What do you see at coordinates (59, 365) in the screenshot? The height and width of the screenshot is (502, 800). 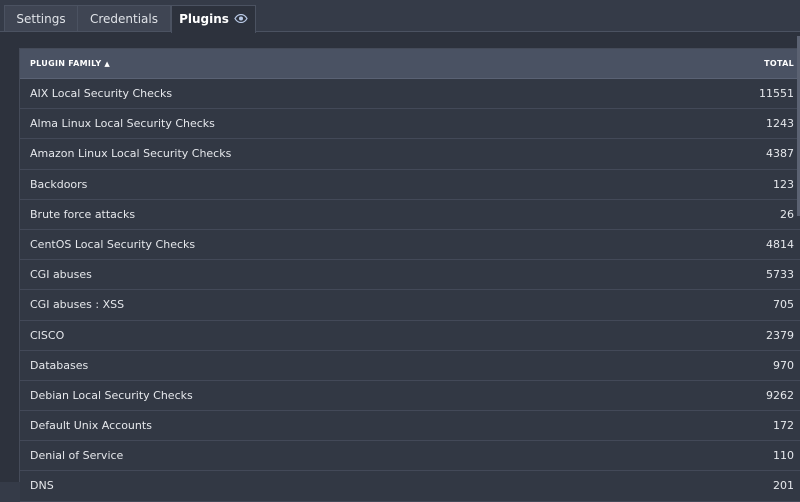 I see `plugin-family-name: Databases` at bounding box center [59, 365].